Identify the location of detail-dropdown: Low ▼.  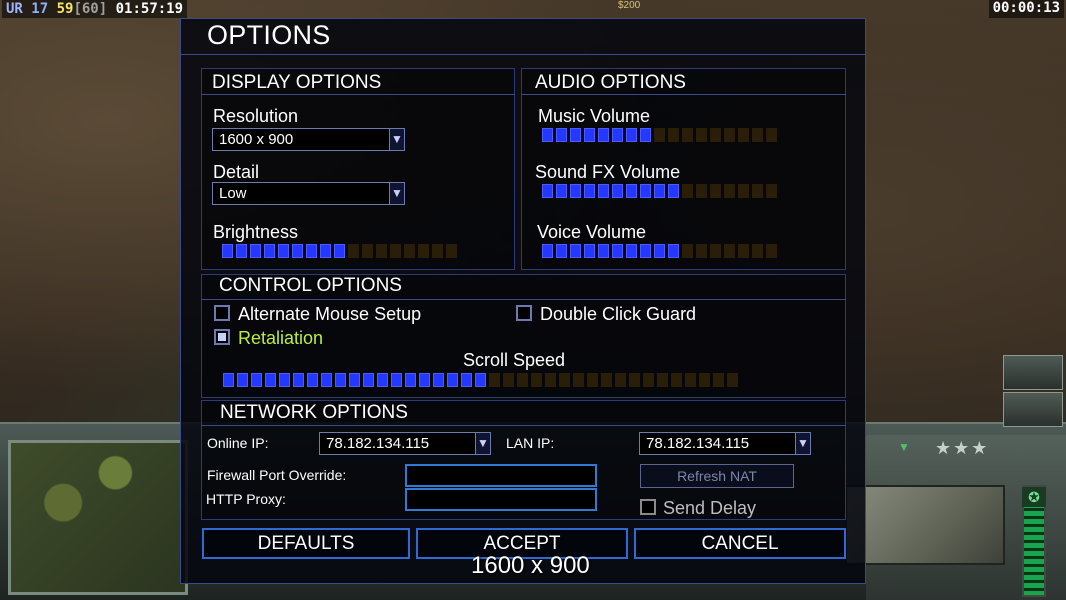
(308, 193).